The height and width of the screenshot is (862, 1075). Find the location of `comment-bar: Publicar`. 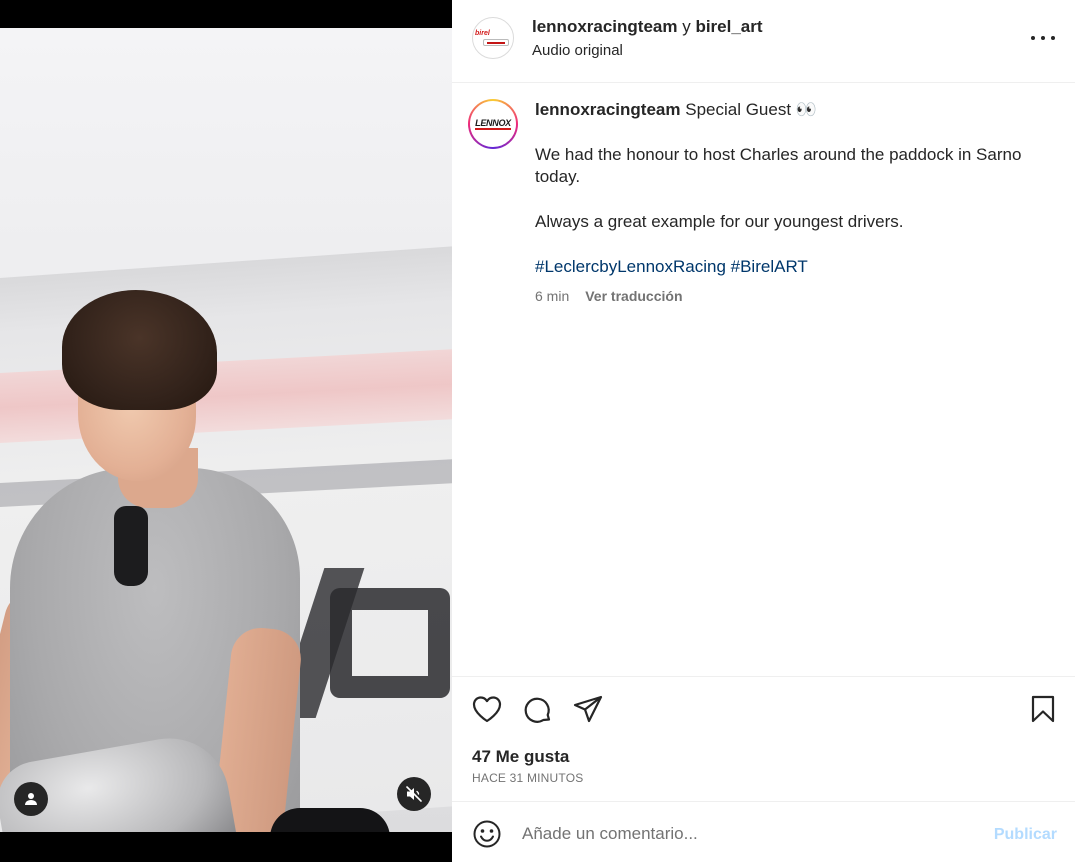

comment-bar: Publicar is located at coordinates (763, 831).